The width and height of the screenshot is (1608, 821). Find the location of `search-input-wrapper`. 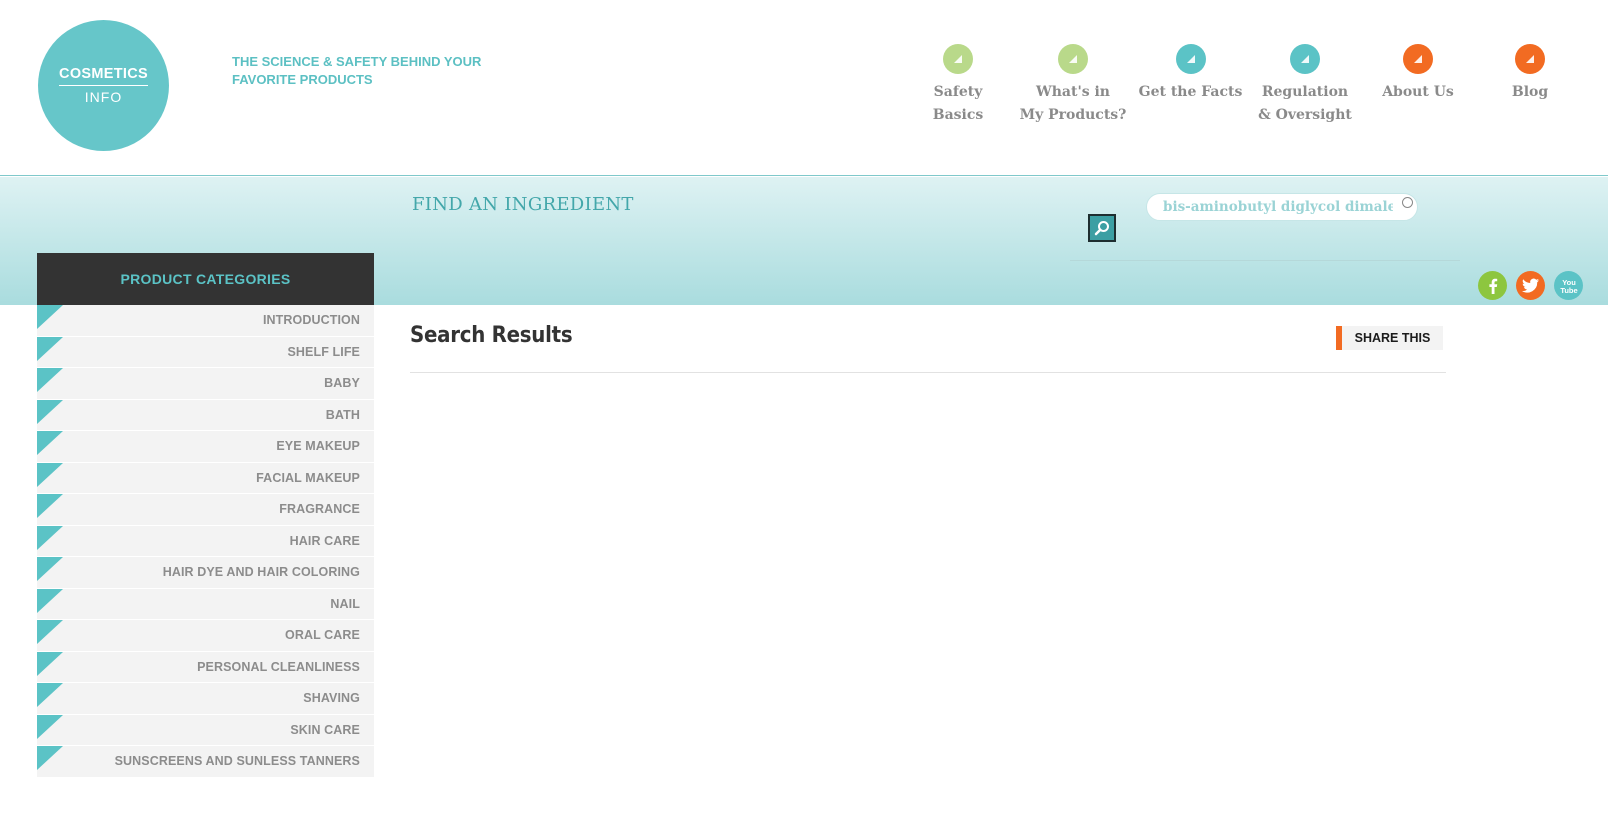

search-input-wrapper is located at coordinates (1282, 207).